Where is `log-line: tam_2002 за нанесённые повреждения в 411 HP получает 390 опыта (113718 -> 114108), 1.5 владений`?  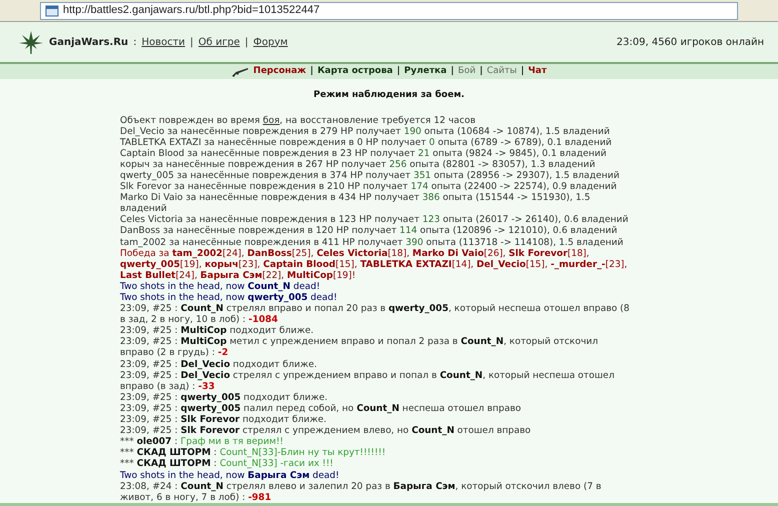 log-line: tam_2002 за нанесённые повреждения в 411 HP получает 390 опыта (113718 -> 114108), 1.5 владений is located at coordinates (372, 242).